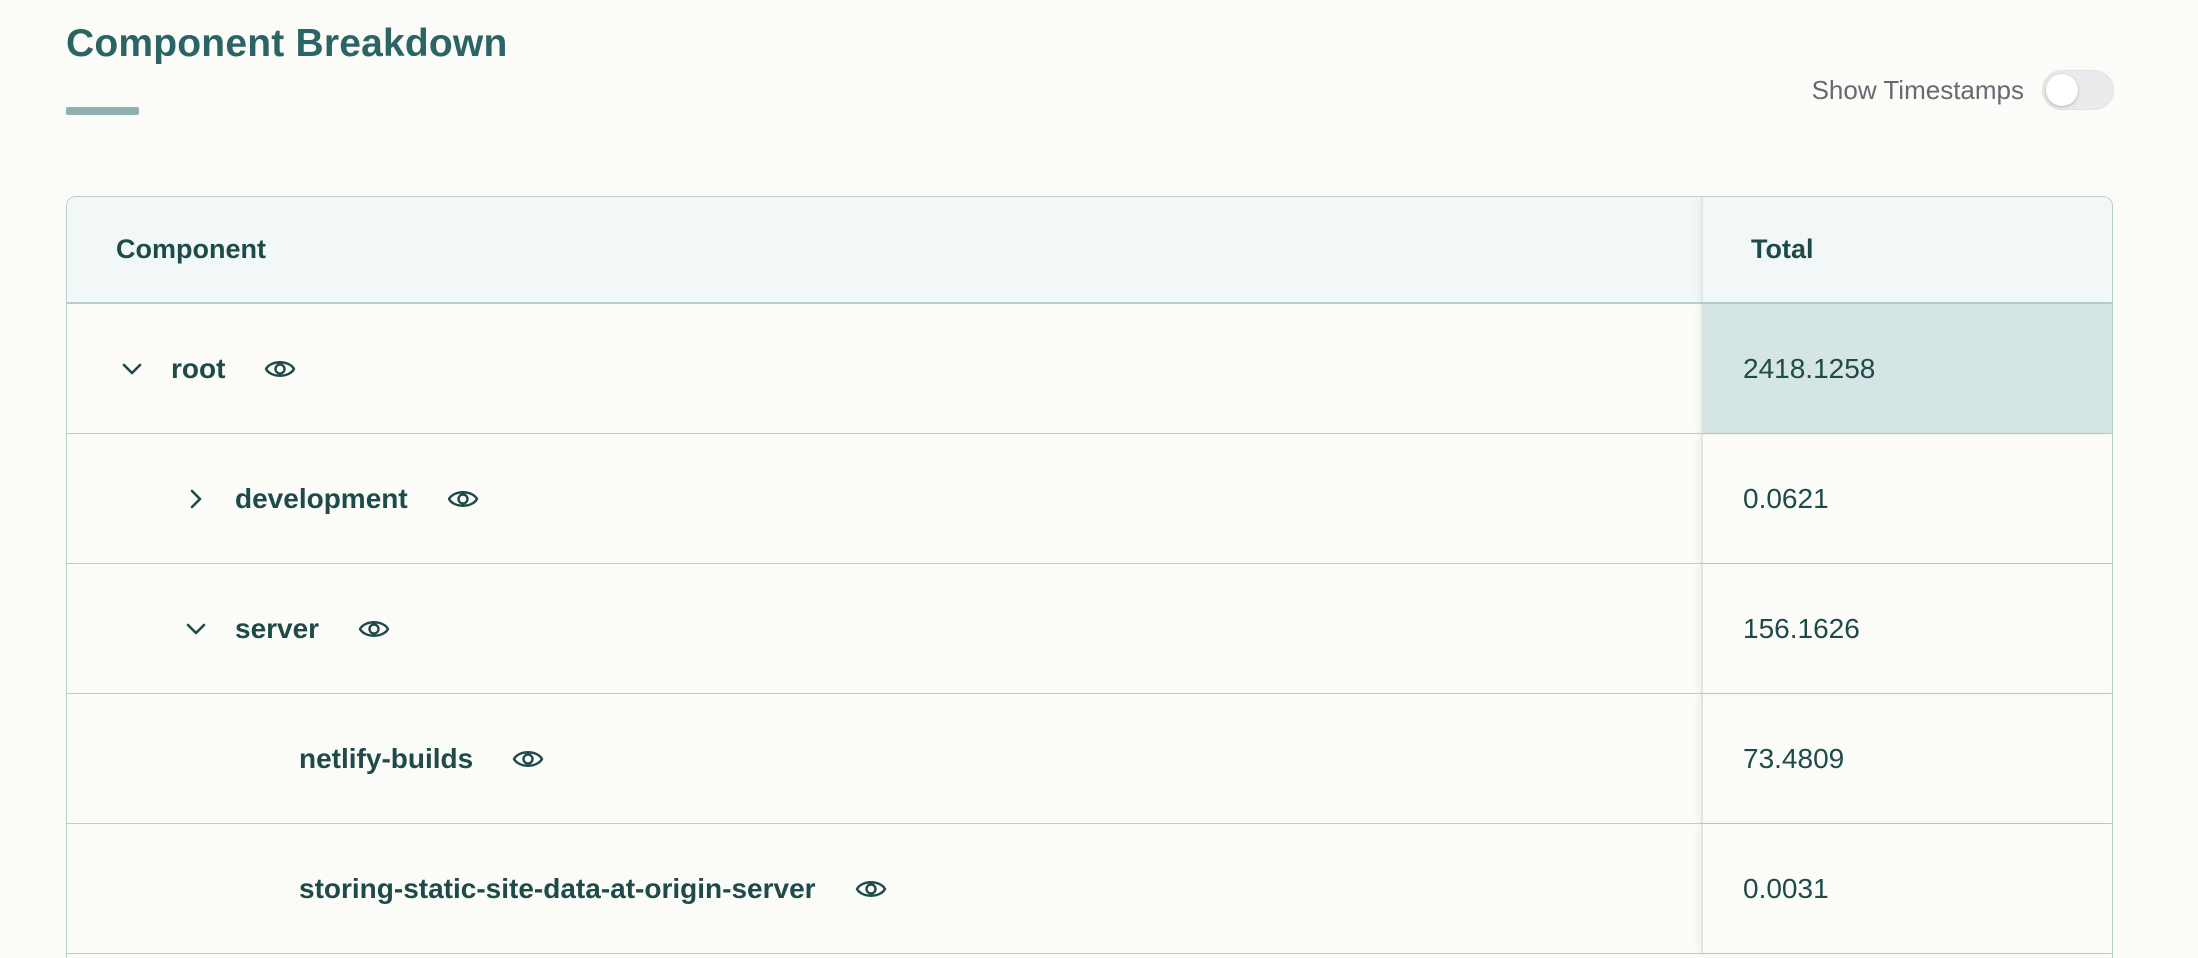  I want to click on component-name: netlify-builds, so click(386, 758).